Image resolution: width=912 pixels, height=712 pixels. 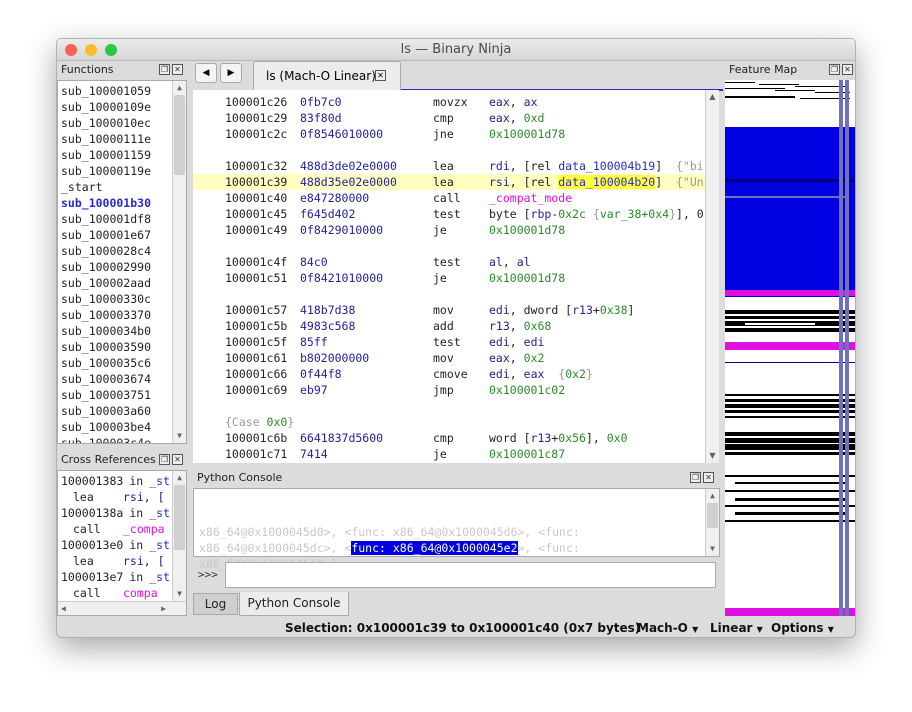 What do you see at coordinates (122, 251) in the screenshot?
I see `function-list-item: sub_1000028c4` at bounding box center [122, 251].